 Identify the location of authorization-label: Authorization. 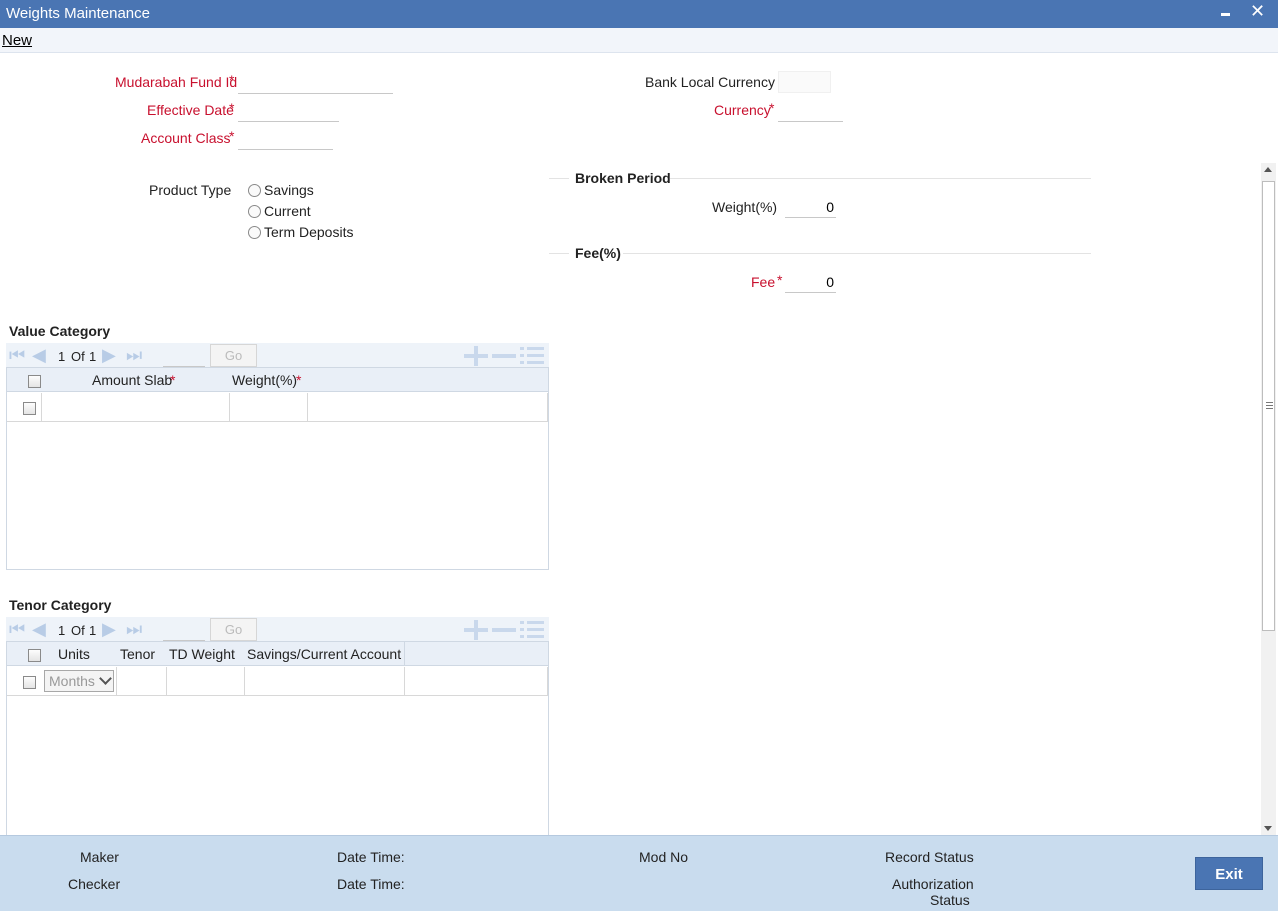
(933, 884).